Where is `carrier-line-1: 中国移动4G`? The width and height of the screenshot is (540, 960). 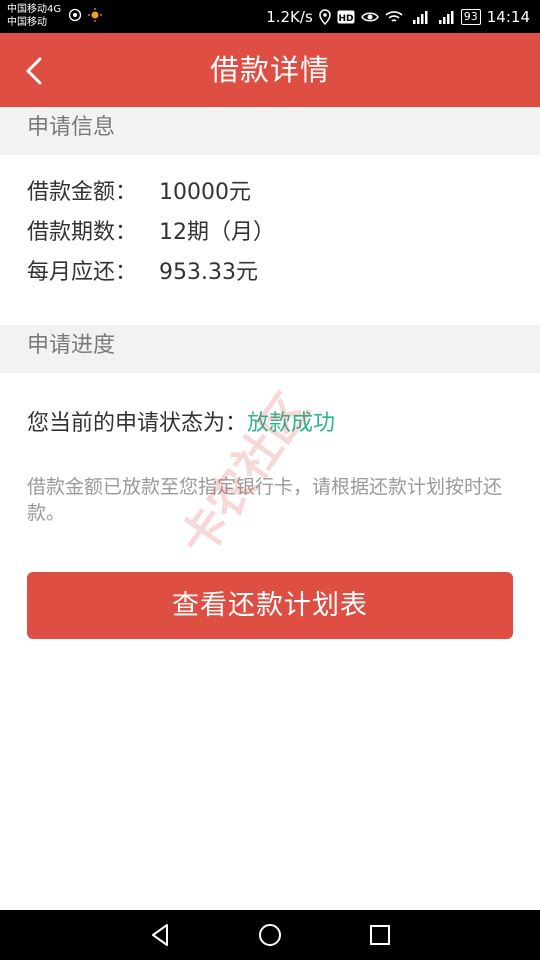
carrier-line-1: 中国移动4G is located at coordinates (34, 9).